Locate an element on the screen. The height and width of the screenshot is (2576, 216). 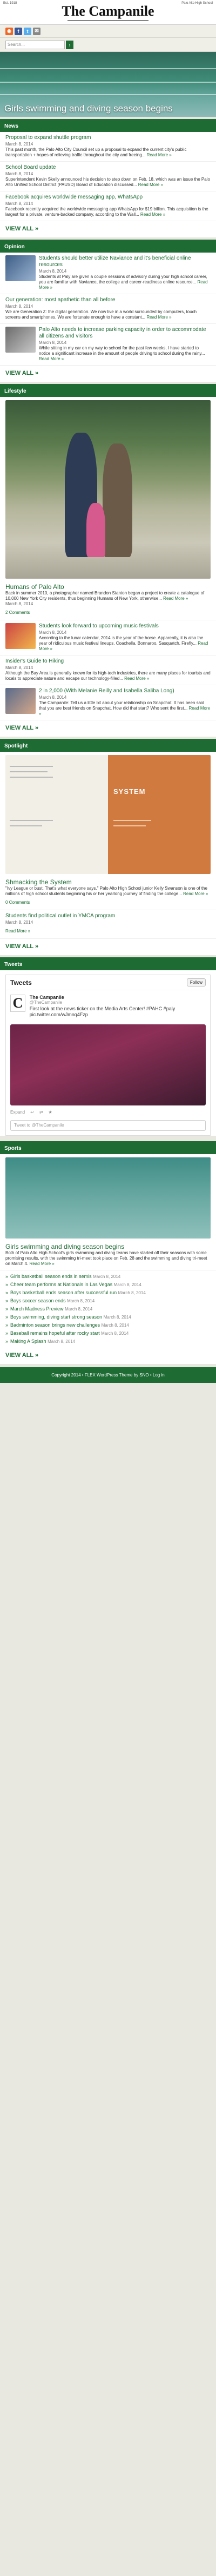
list-link: March Madness Preview is located at coordinates (37, 1309).